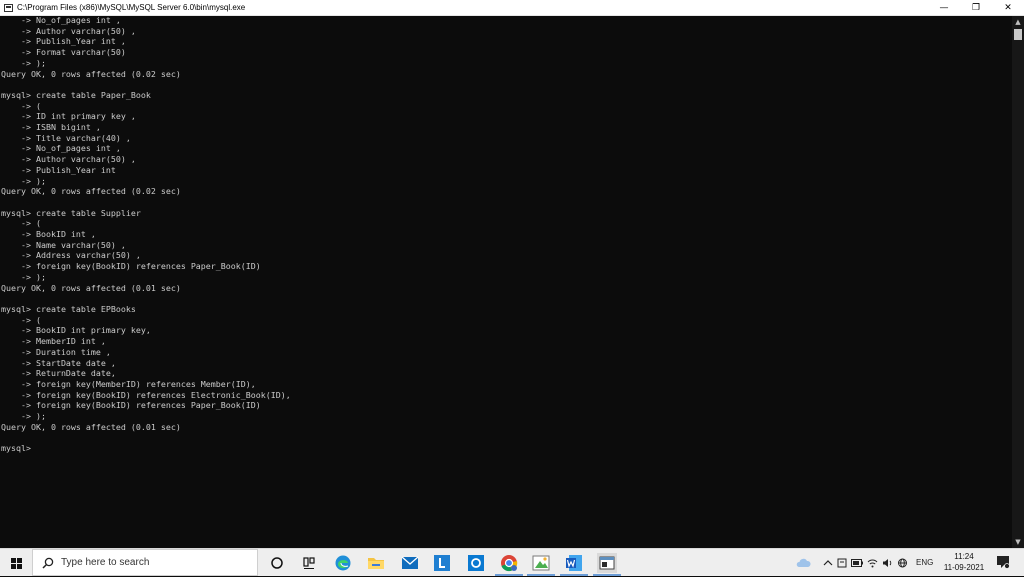  What do you see at coordinates (476, 563) in the screenshot?
I see `outlook-app-icon` at bounding box center [476, 563].